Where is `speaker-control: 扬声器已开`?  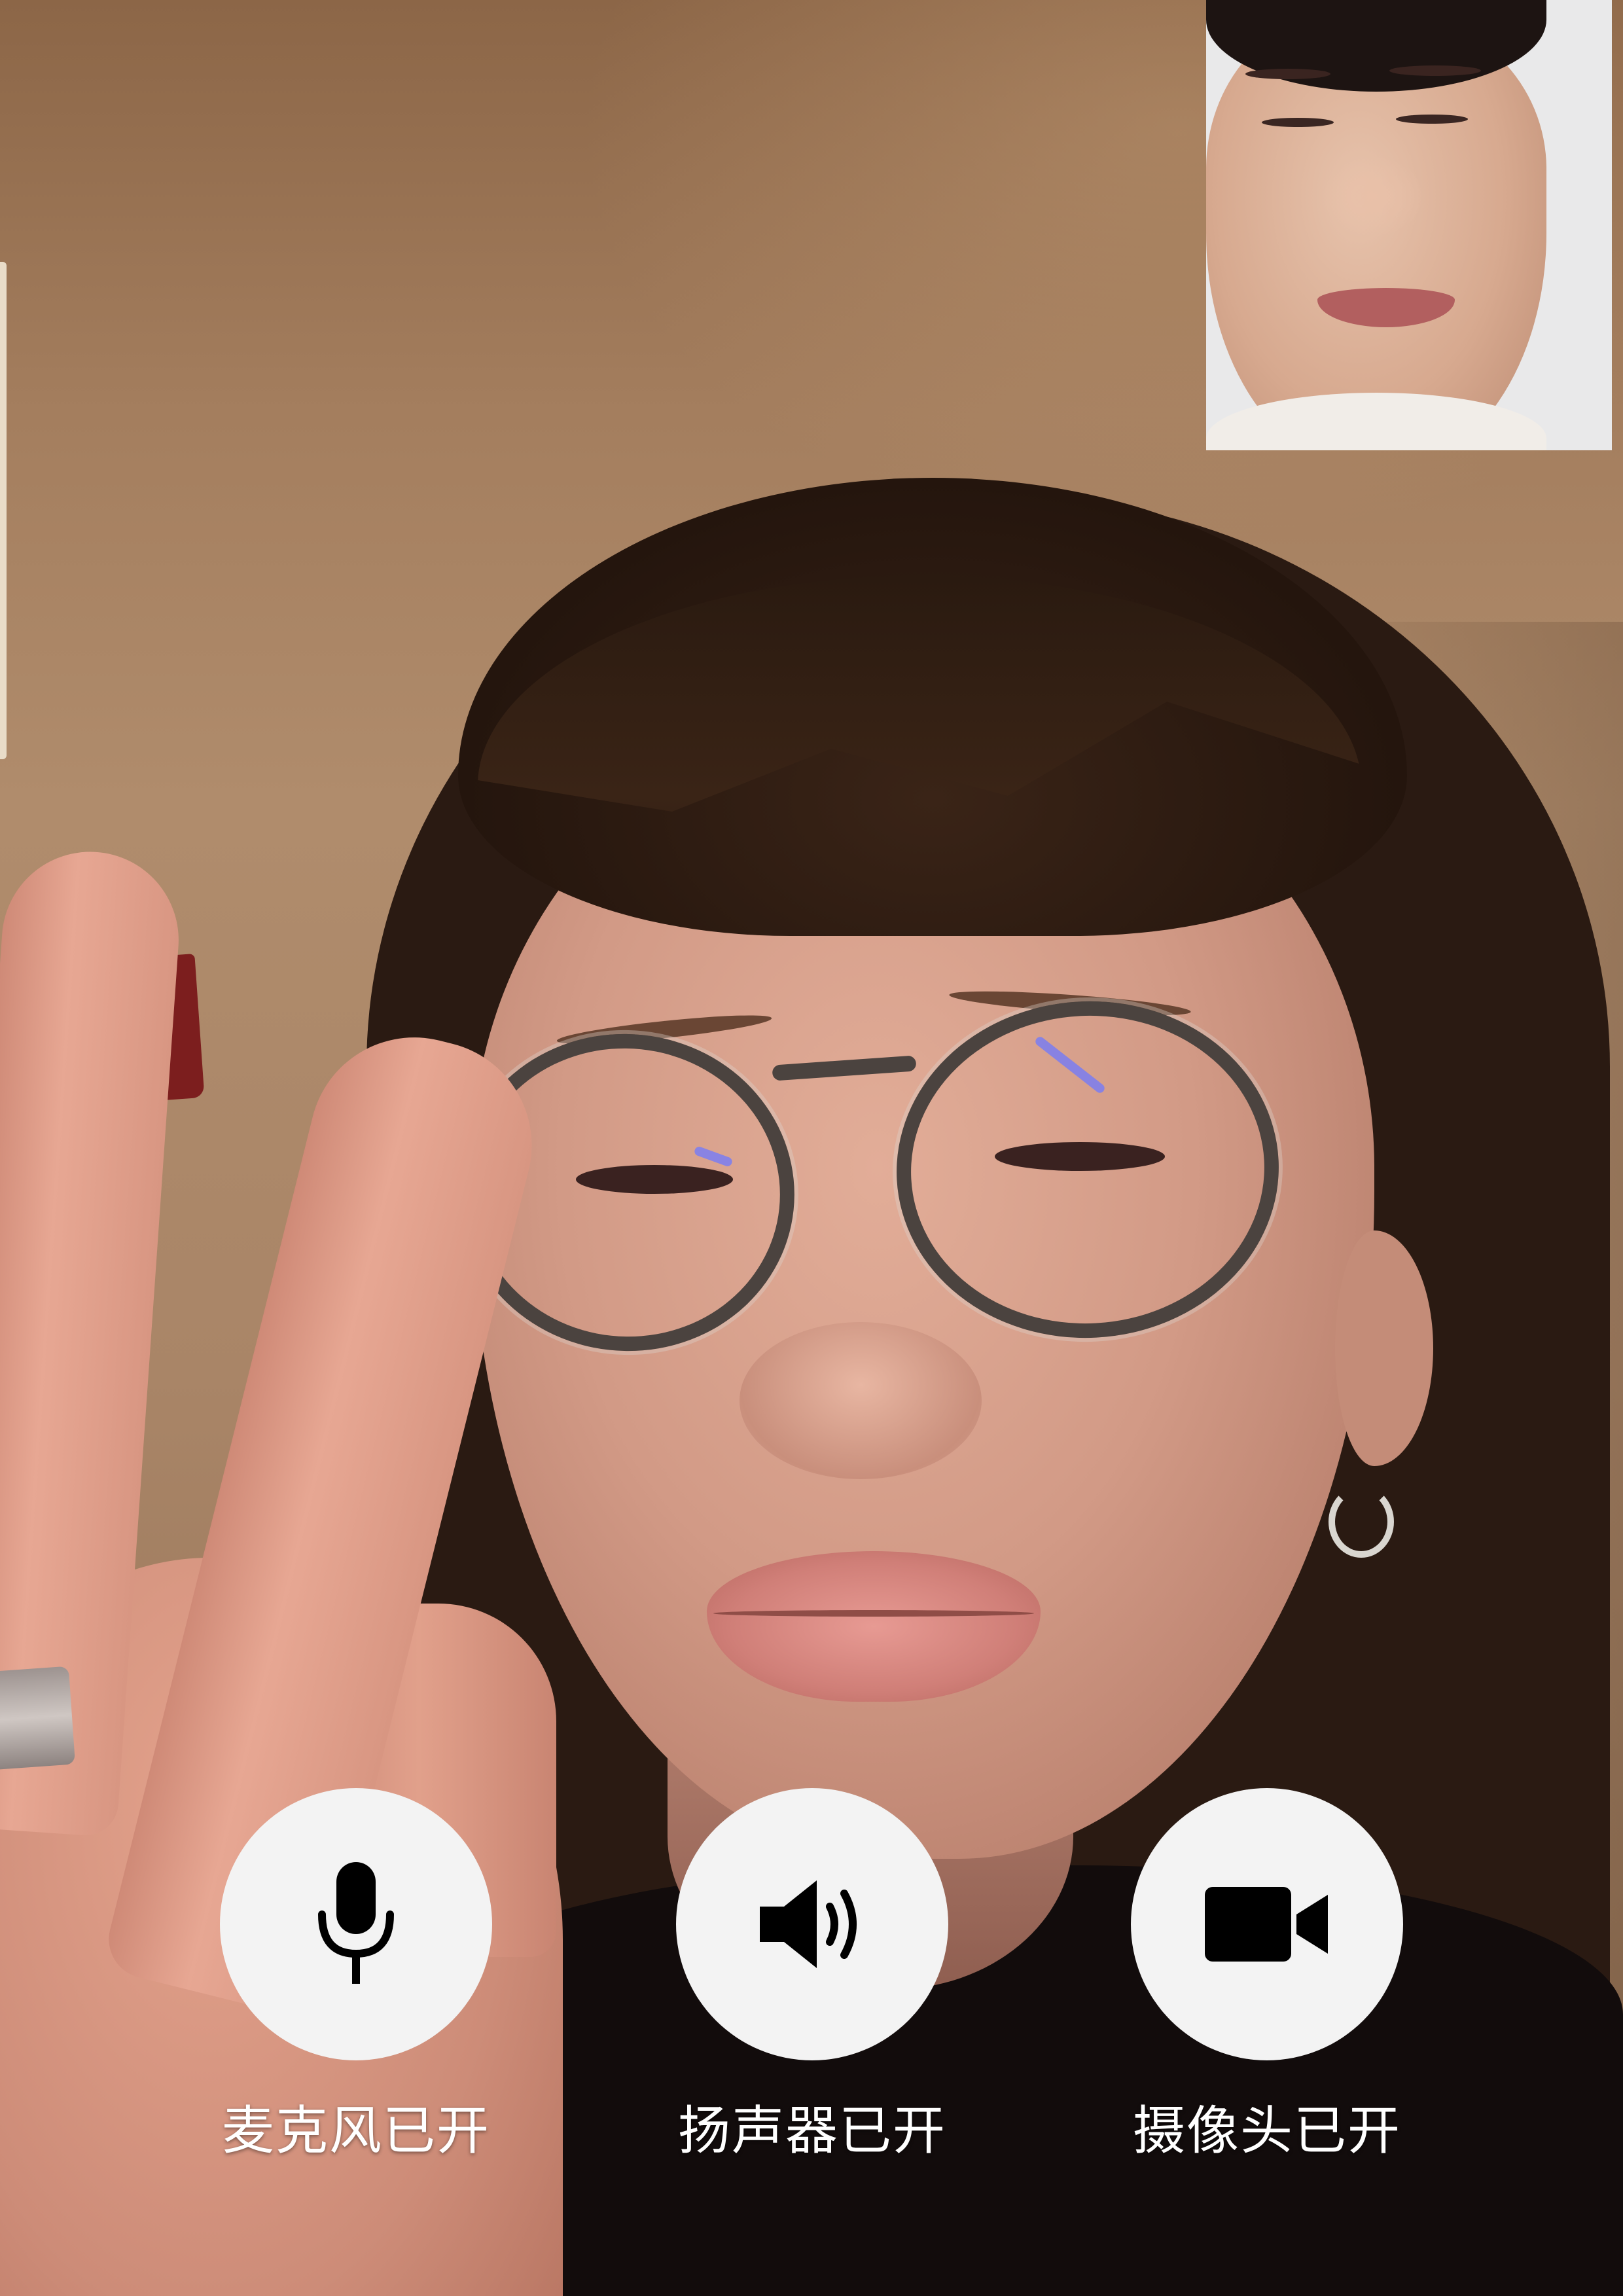
speaker-control: 扬声器已开 is located at coordinates (813, 1975).